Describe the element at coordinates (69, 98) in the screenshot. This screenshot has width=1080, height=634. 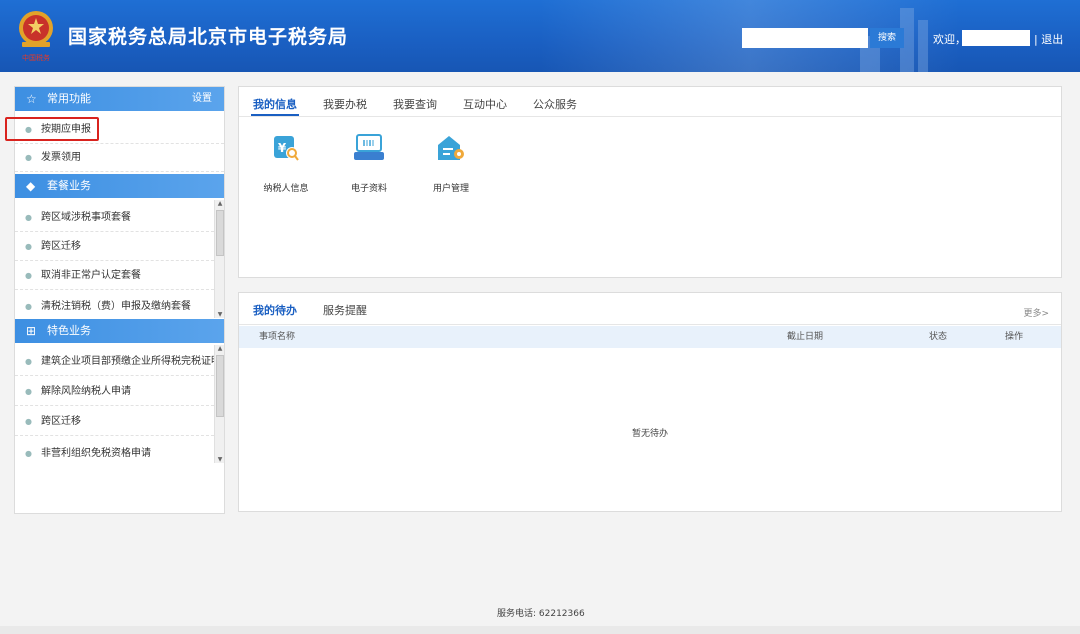
I see `section-title: 常用功能` at that location.